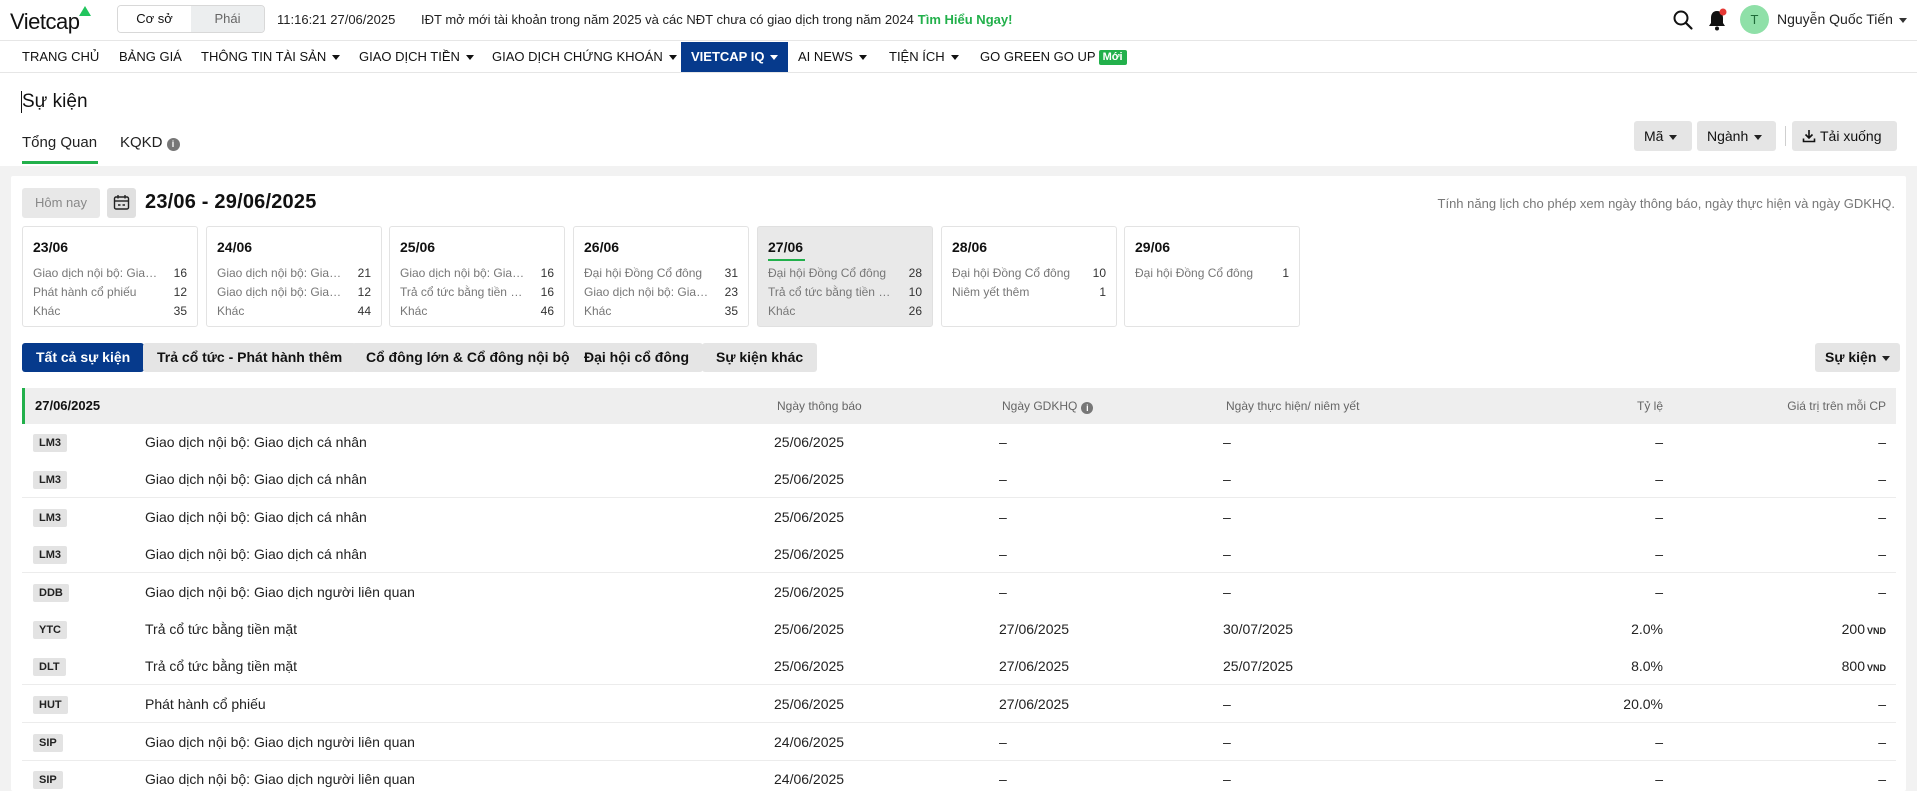 This screenshot has height=791, width=1917. What do you see at coordinates (915, 292) in the screenshot?
I see `day-row-count: 10` at bounding box center [915, 292].